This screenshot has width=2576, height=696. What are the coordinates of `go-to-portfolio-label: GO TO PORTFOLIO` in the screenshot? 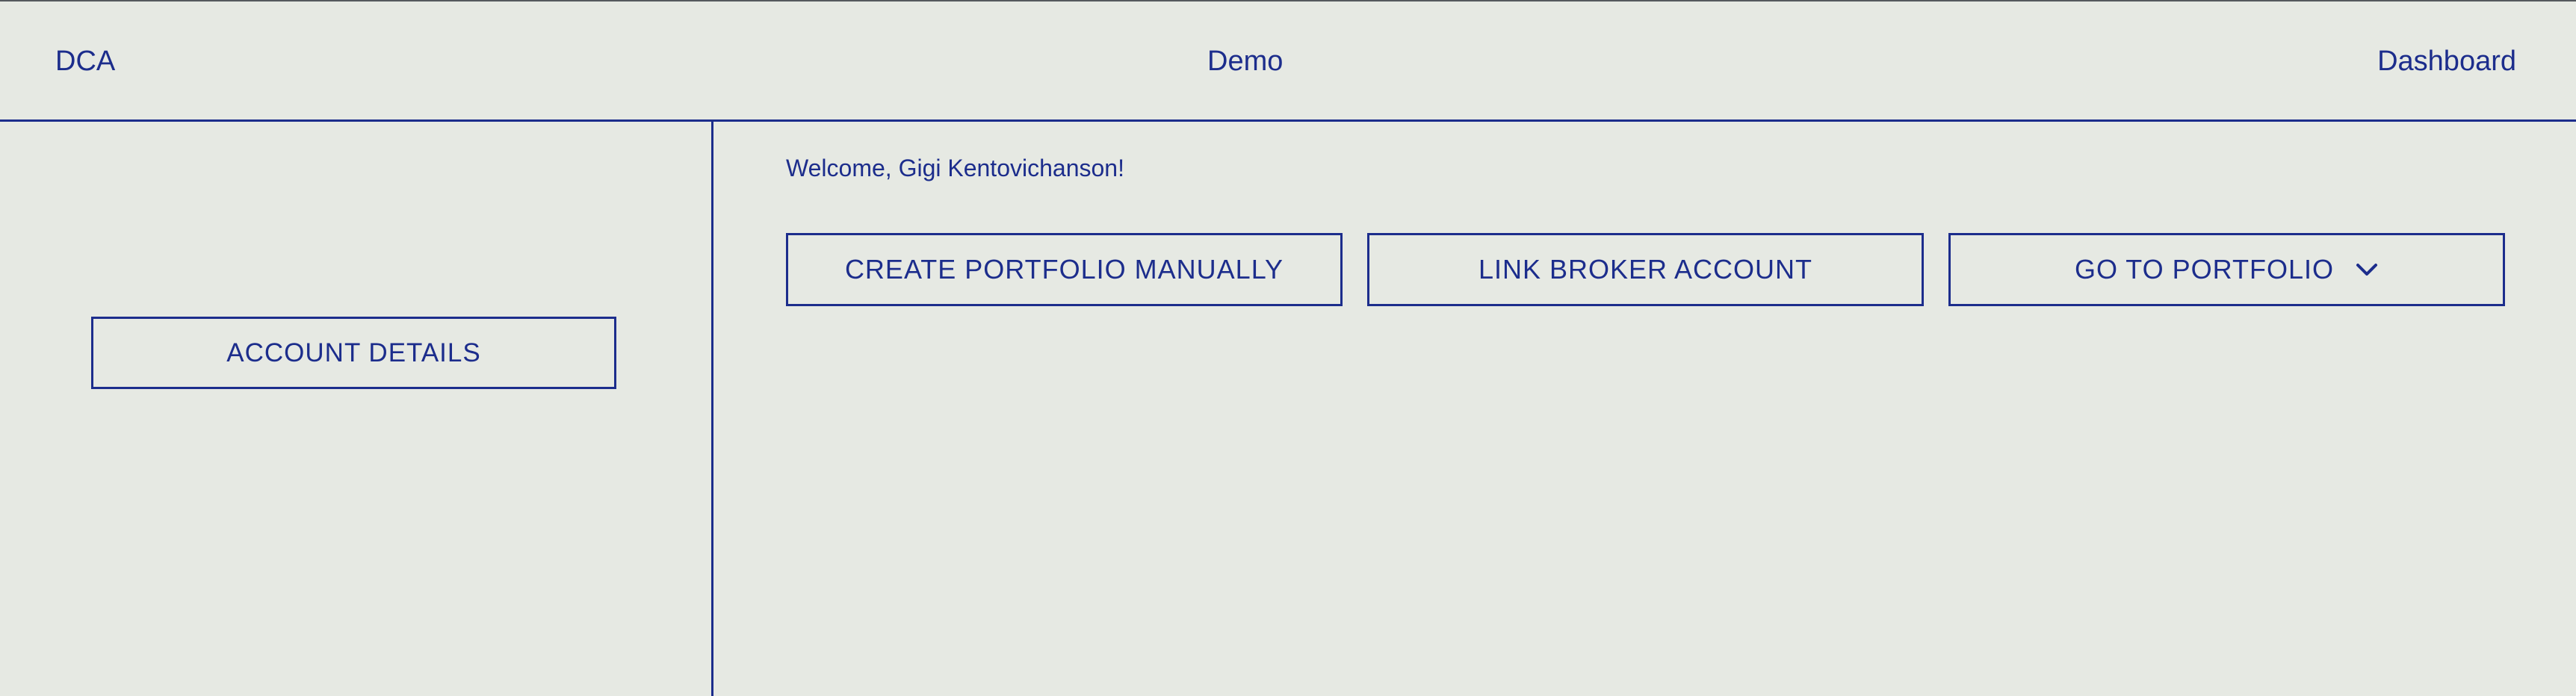 It's located at (2204, 269).